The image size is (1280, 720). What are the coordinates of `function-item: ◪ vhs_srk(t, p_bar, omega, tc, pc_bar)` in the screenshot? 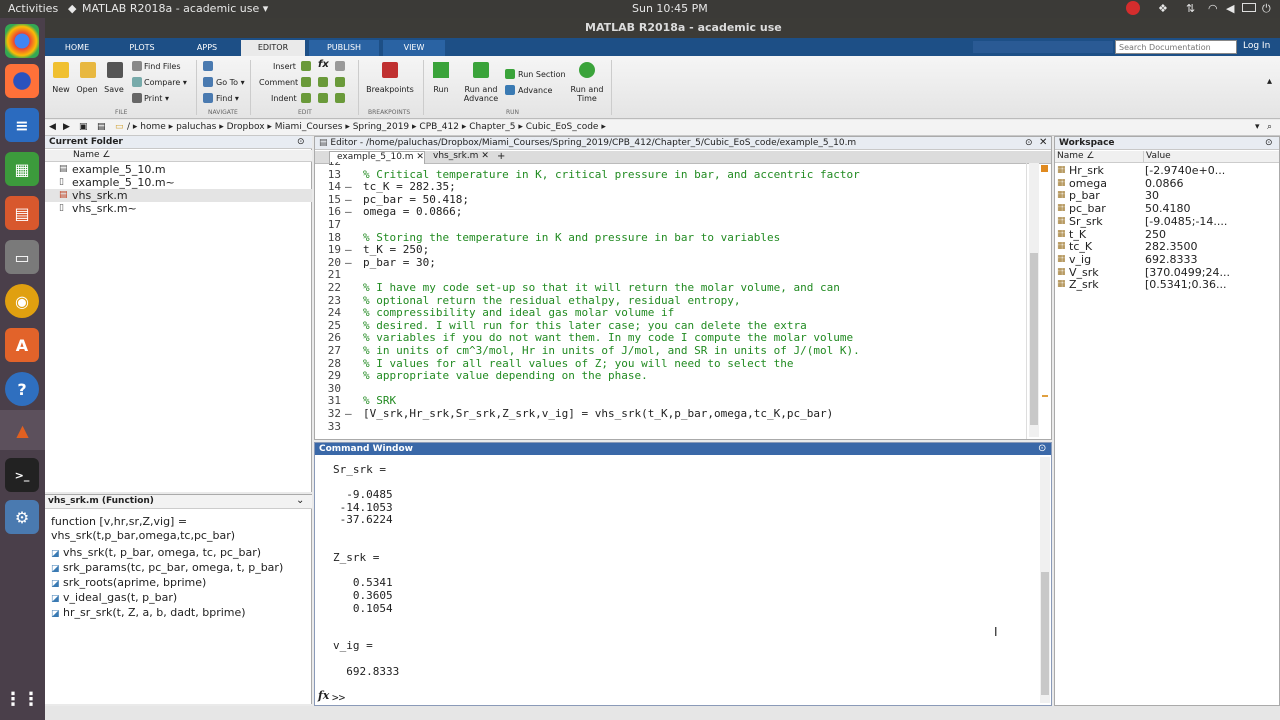 It's located at (167, 553).